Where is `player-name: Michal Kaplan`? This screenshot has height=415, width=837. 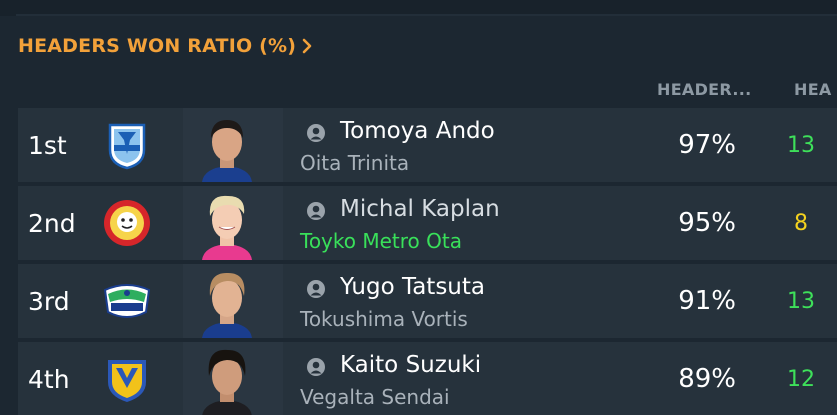
player-name: Michal Kaplan is located at coordinates (420, 209).